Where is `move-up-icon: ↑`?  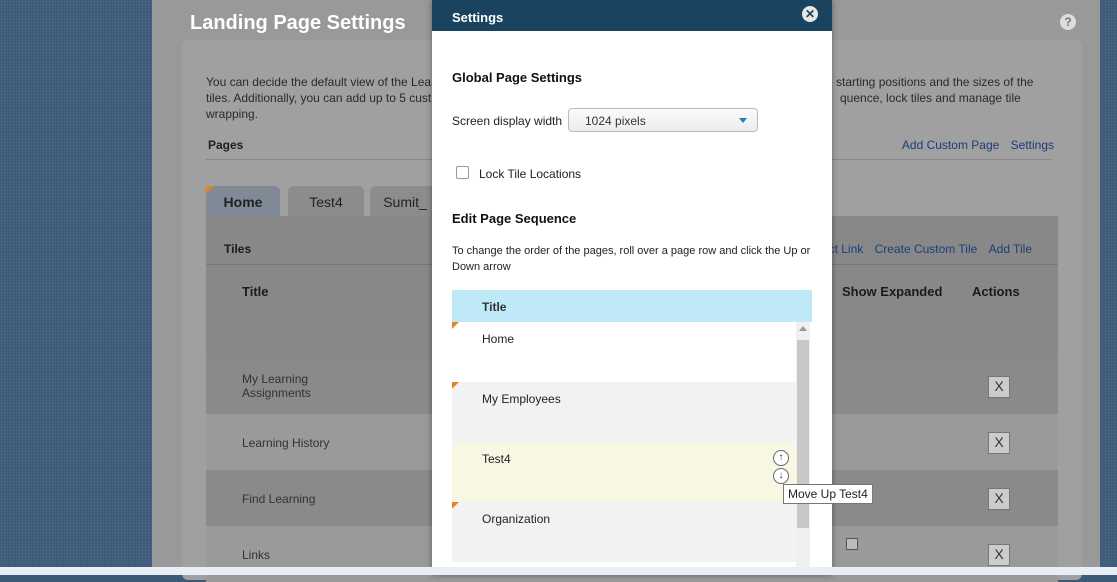 move-up-icon: ↑ is located at coordinates (781, 458).